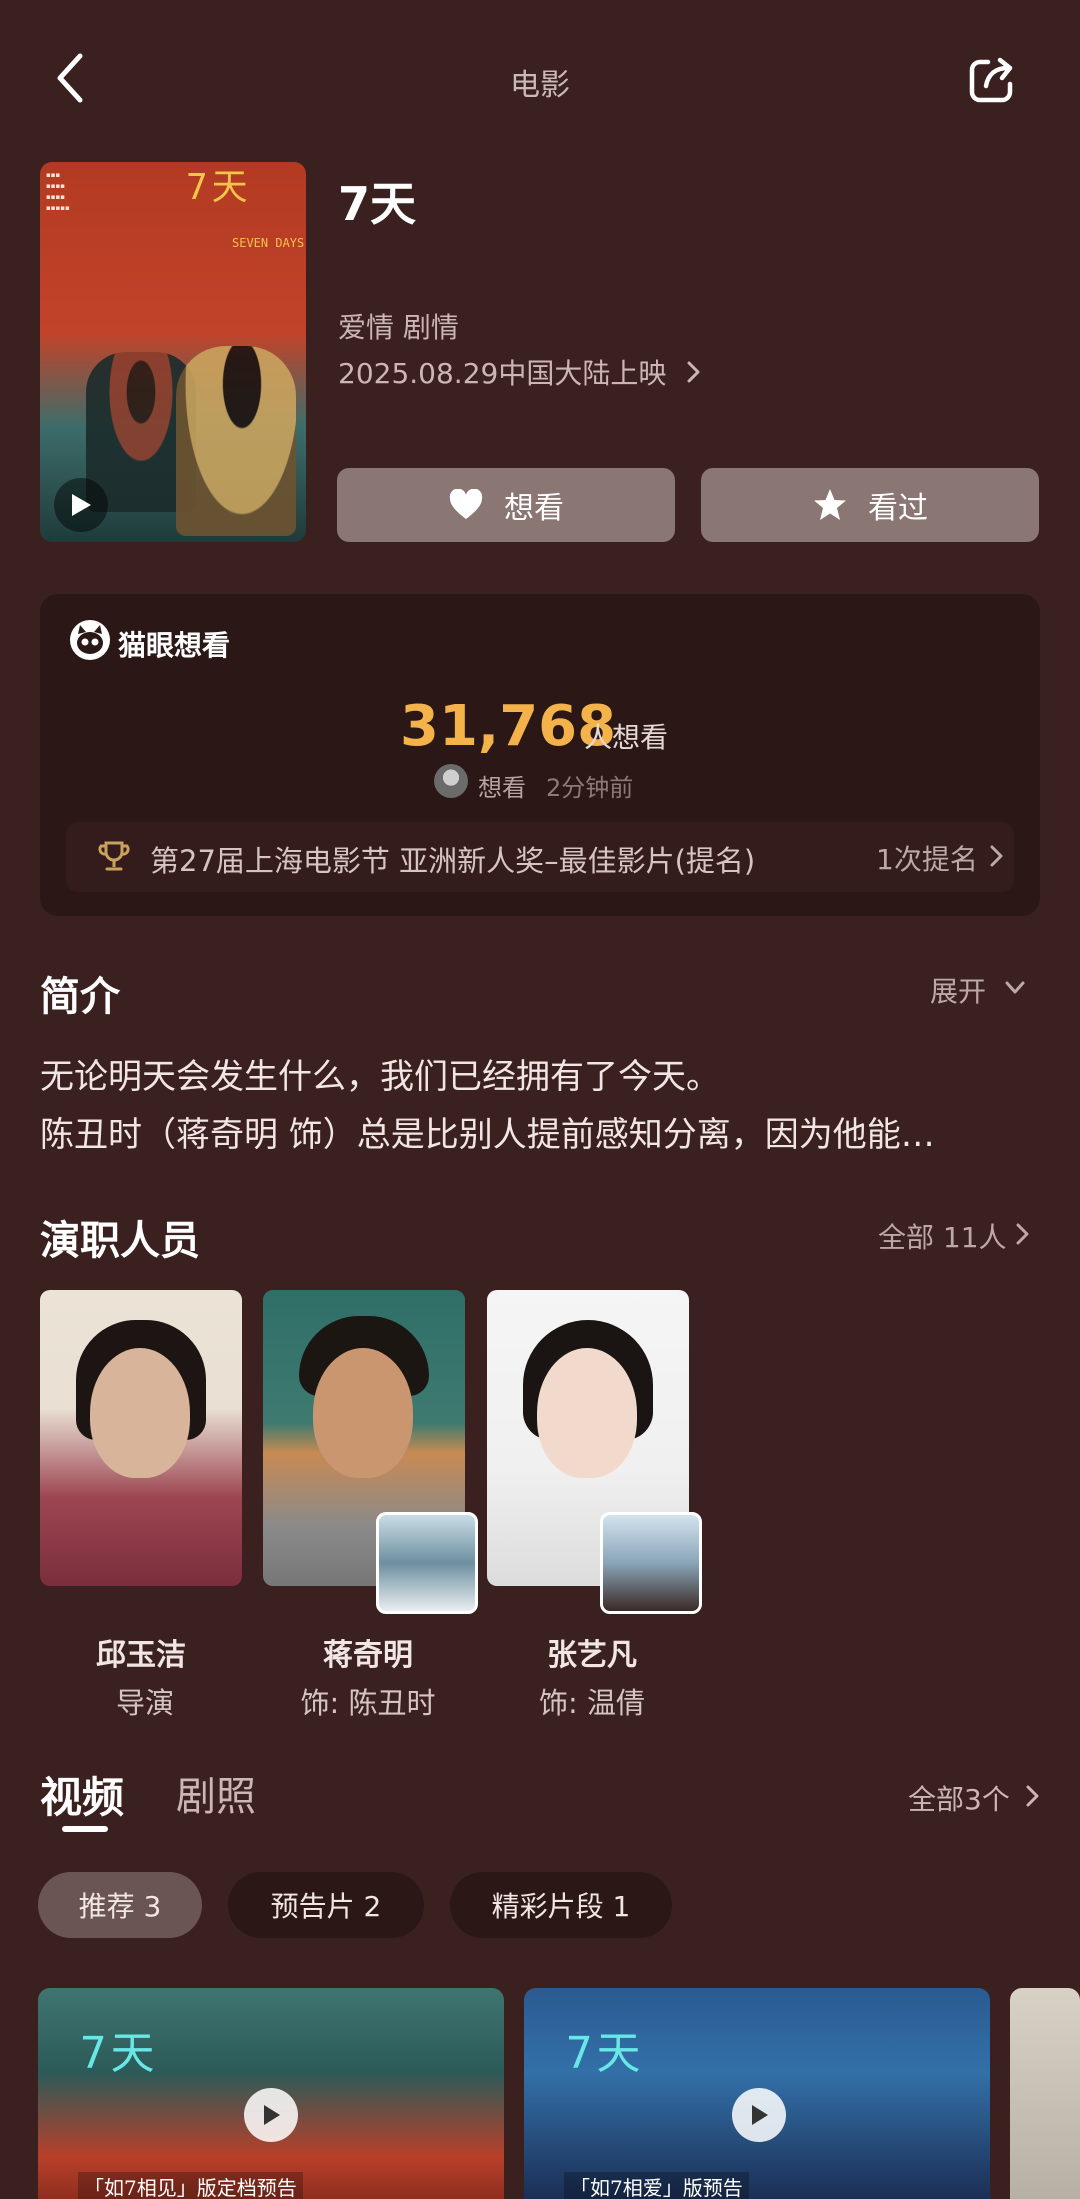 The height and width of the screenshot is (2199, 1080). I want to click on cast-name: 邱玉洁, so click(141, 1655).